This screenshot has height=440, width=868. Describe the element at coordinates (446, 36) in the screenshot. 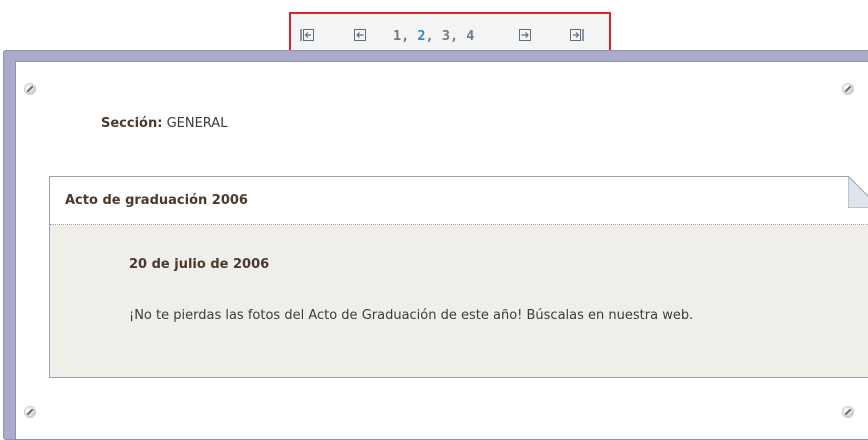

I see `page-link-3: 3` at that location.